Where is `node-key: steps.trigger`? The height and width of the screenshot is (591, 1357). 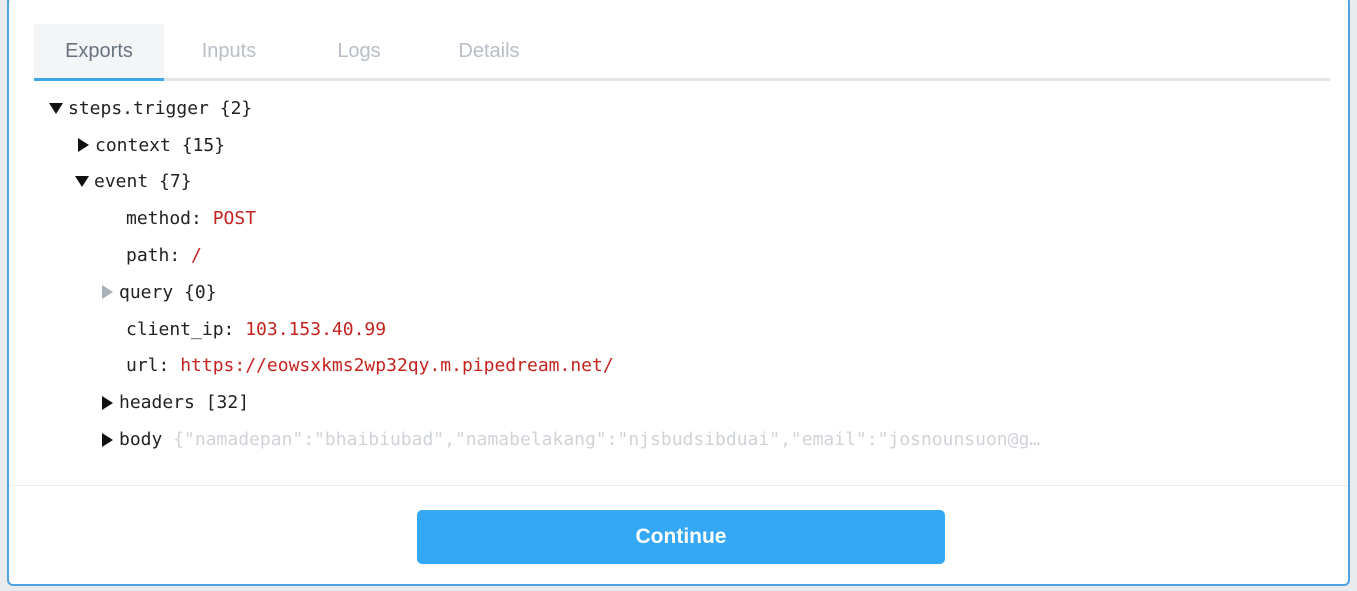
node-key: steps.trigger is located at coordinates (138, 108).